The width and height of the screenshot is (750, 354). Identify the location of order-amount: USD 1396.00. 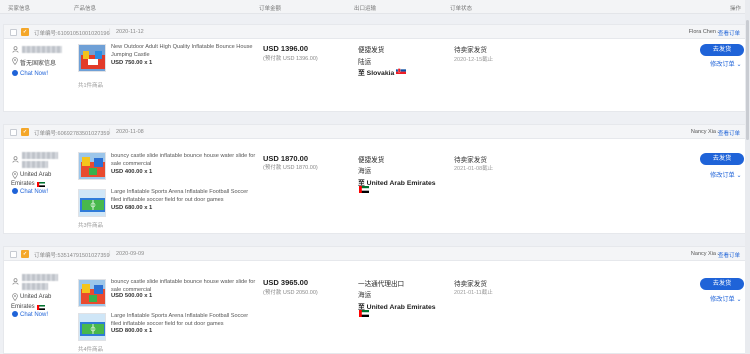
(286, 48).